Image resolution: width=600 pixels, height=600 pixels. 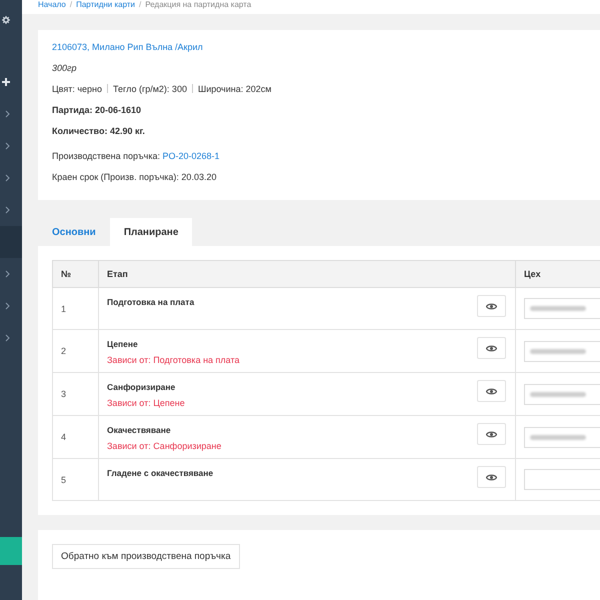 I want to click on dependency-text: Зависи от: Санфоризиране, so click(x=164, y=446).